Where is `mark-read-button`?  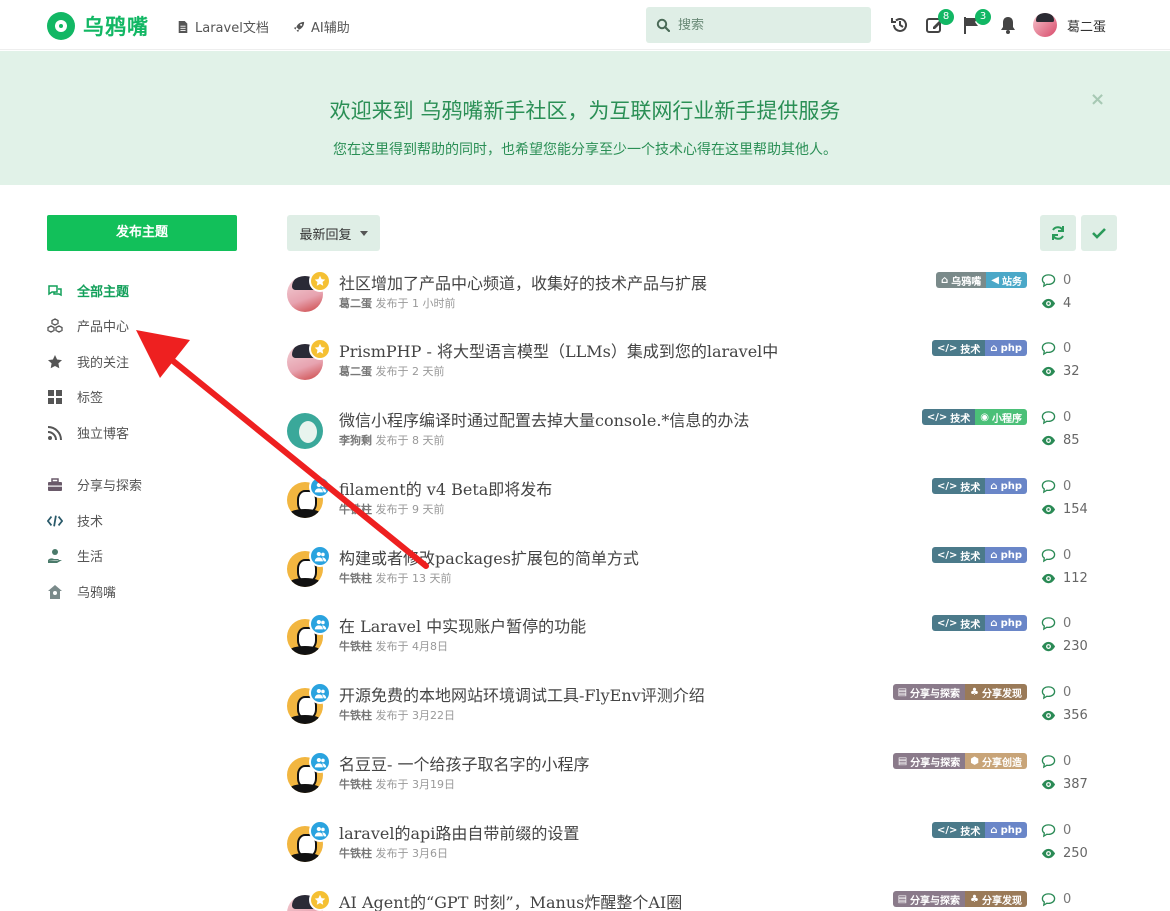
mark-read-button is located at coordinates (1099, 233).